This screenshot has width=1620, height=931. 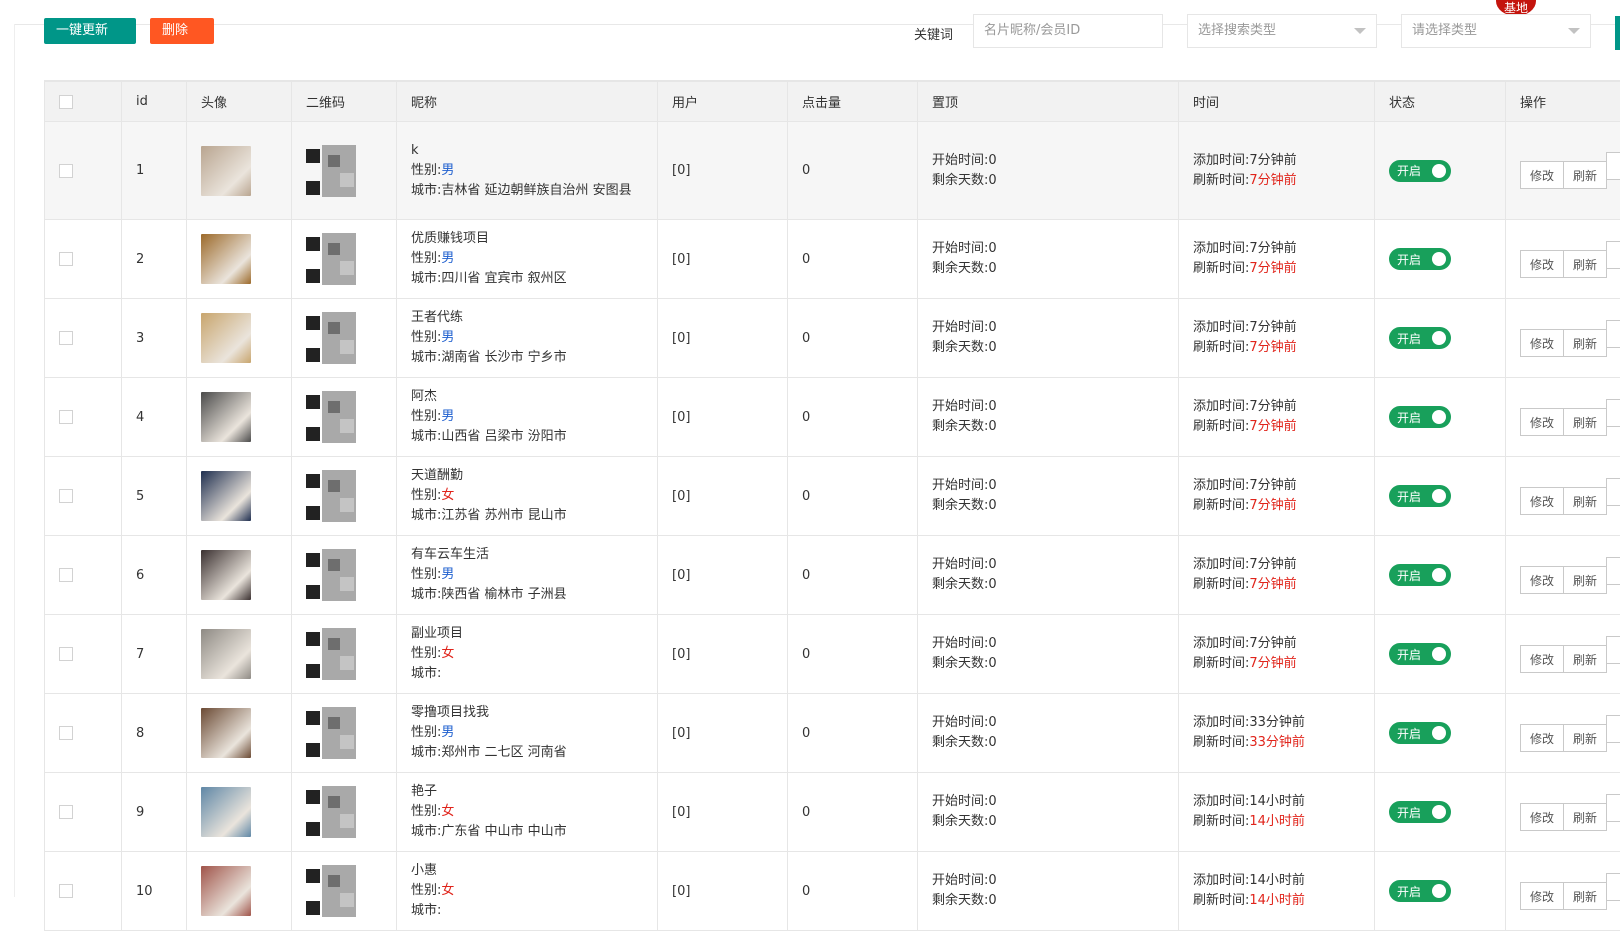 What do you see at coordinates (1617, 33) in the screenshot?
I see `search-button` at bounding box center [1617, 33].